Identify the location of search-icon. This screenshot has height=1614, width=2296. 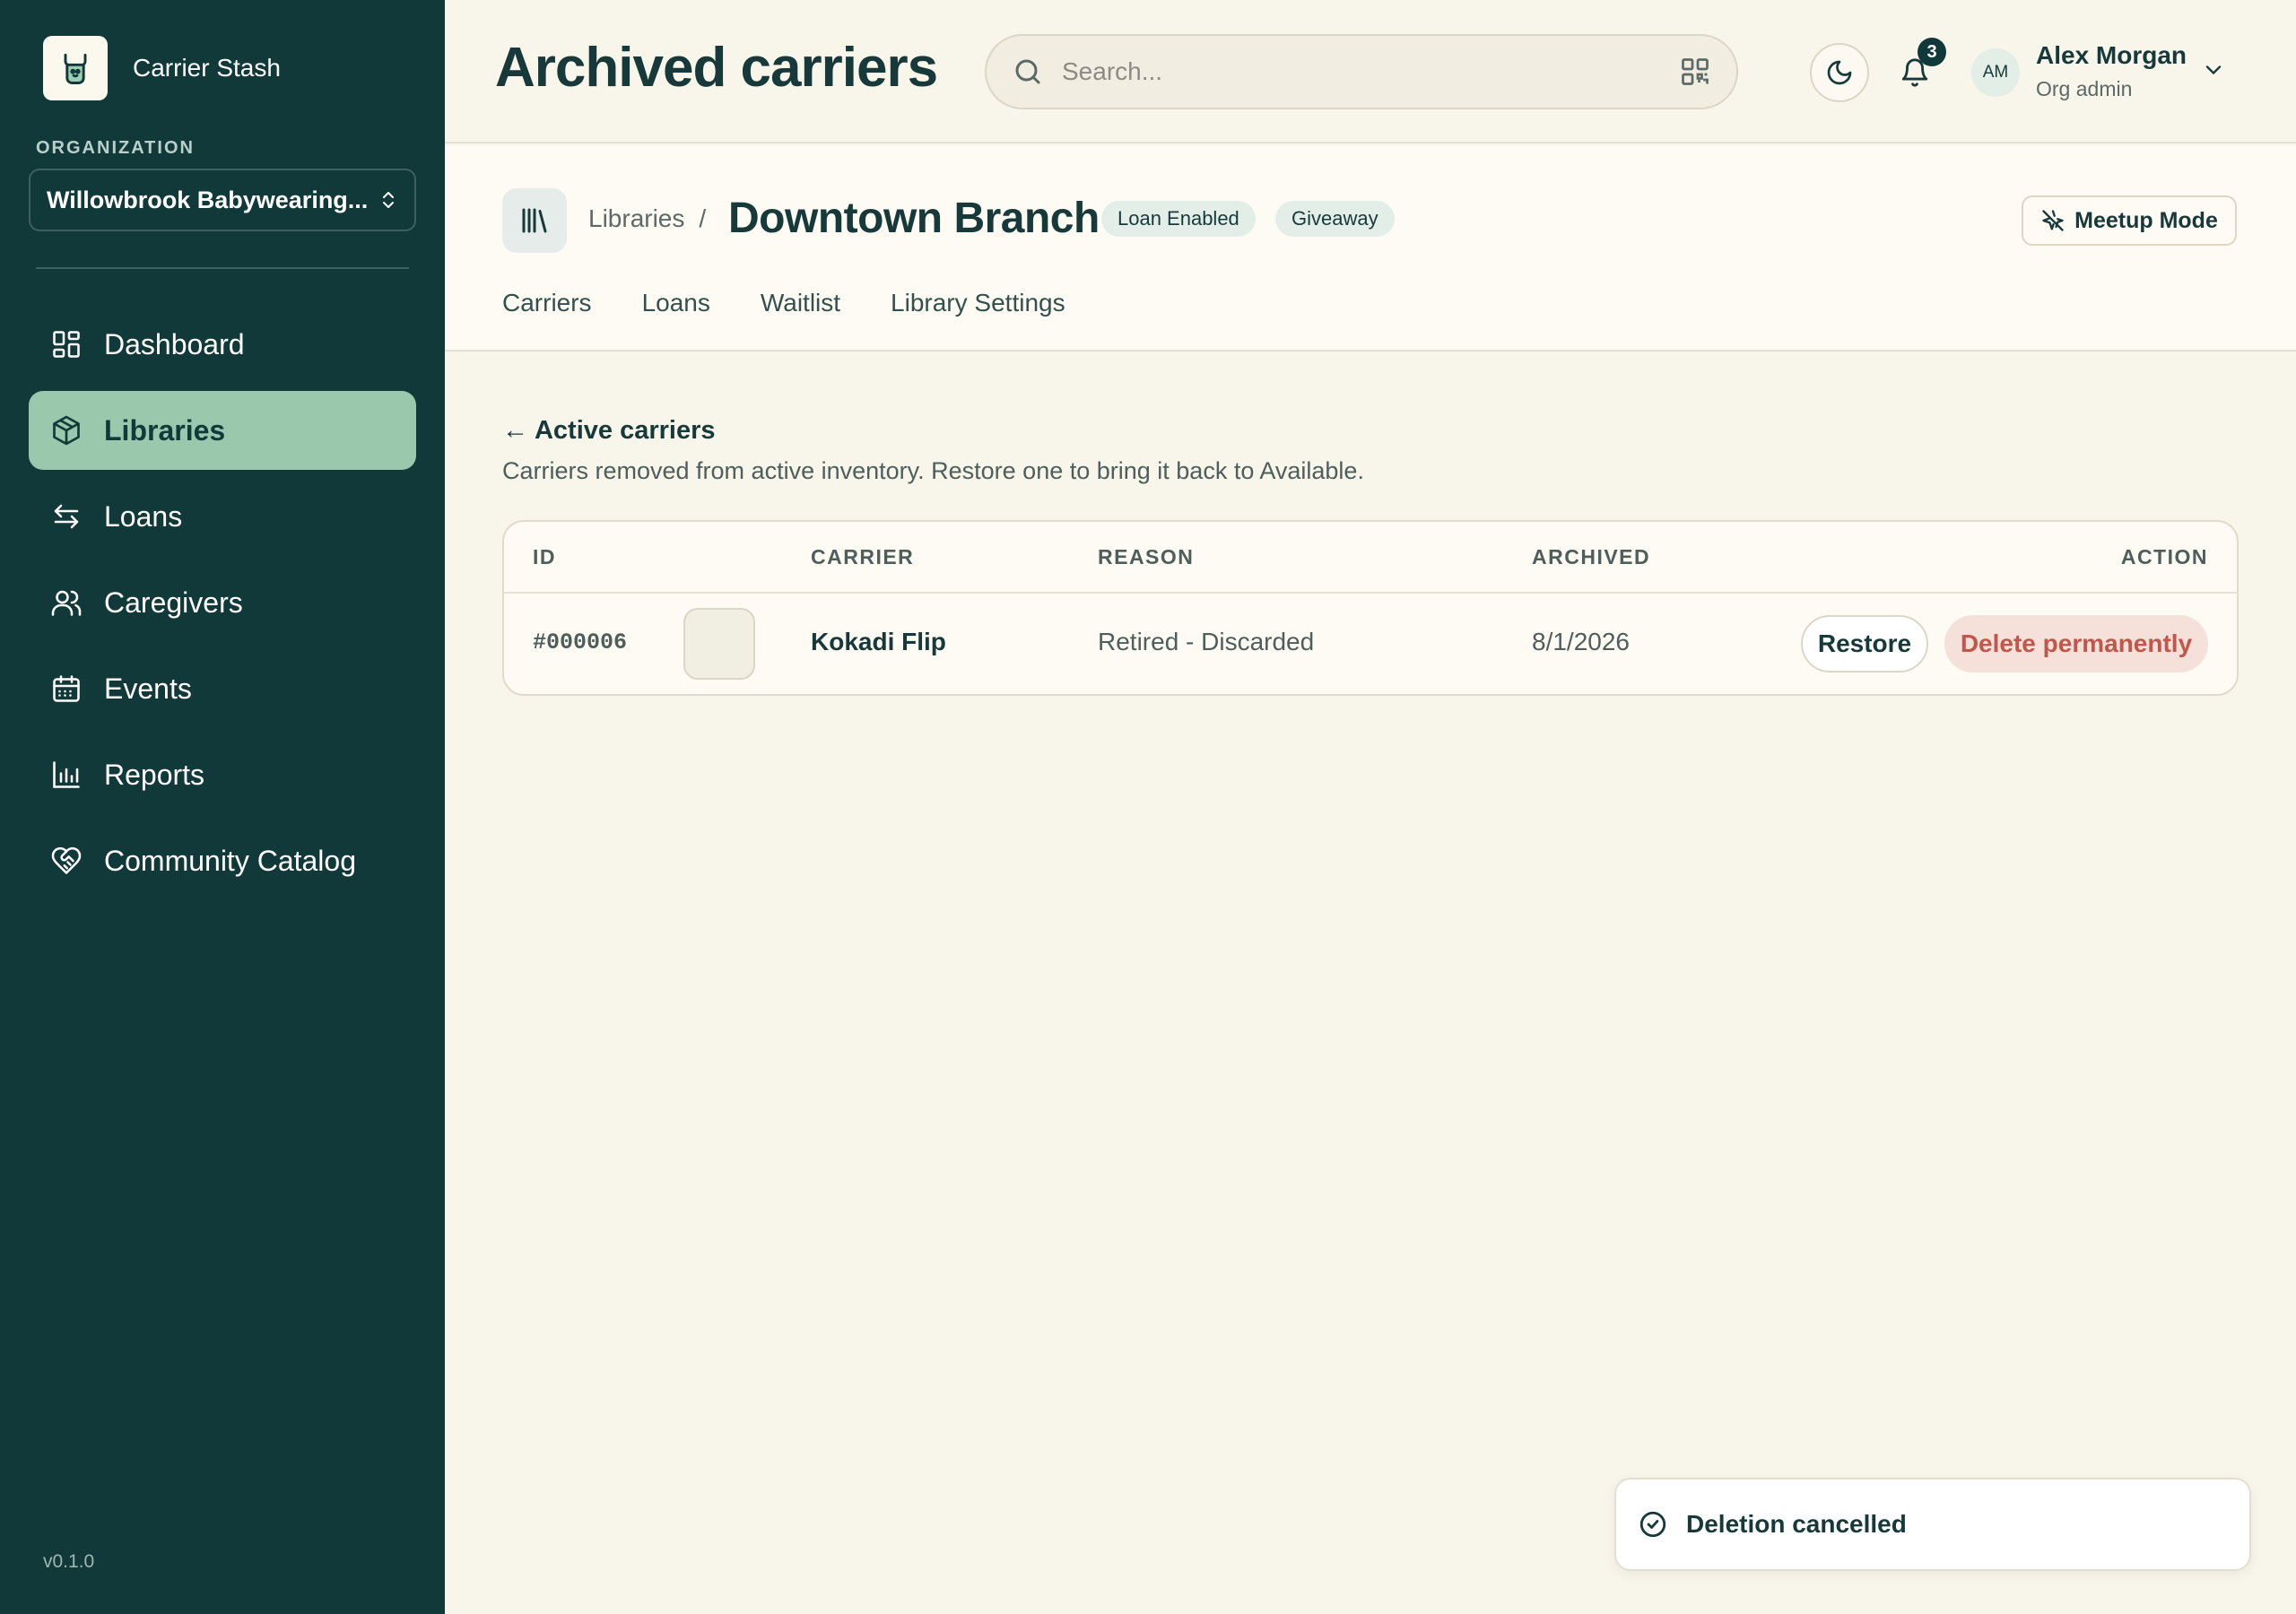
(1027, 71).